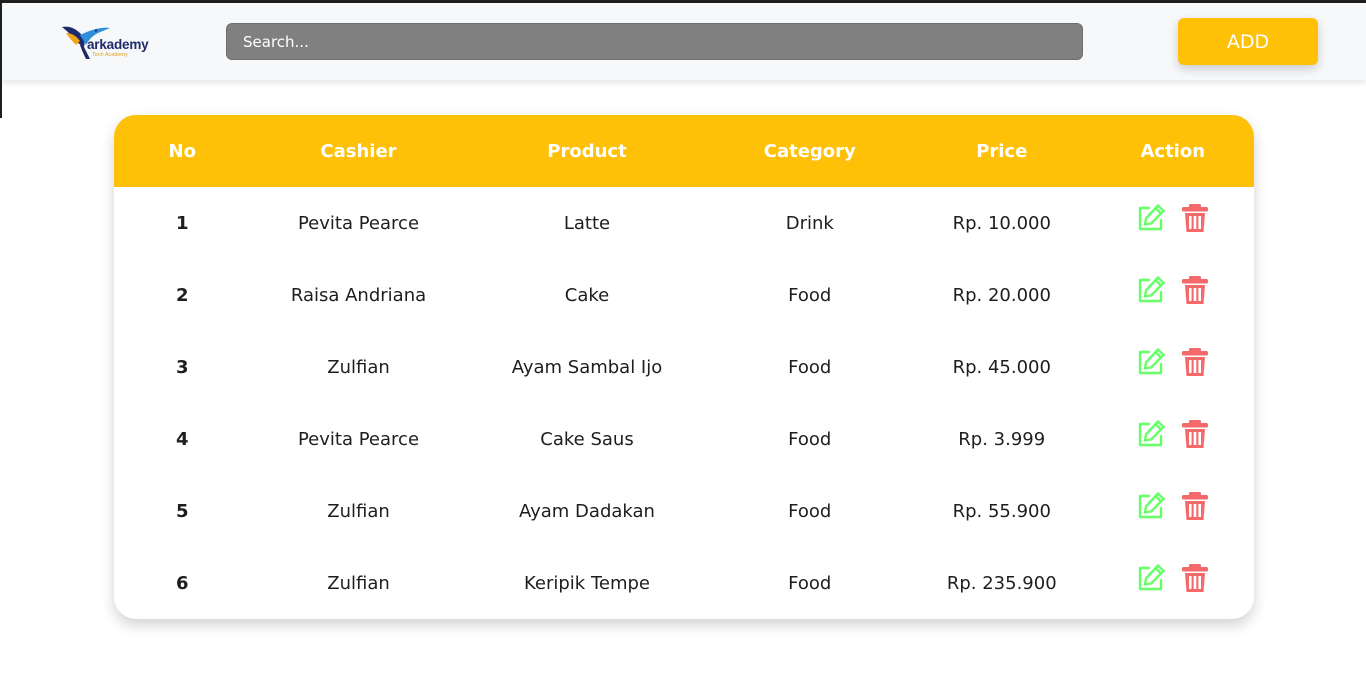 This screenshot has height=699, width=1366. I want to click on price-cell: Rp. 10.000, so click(1001, 223).